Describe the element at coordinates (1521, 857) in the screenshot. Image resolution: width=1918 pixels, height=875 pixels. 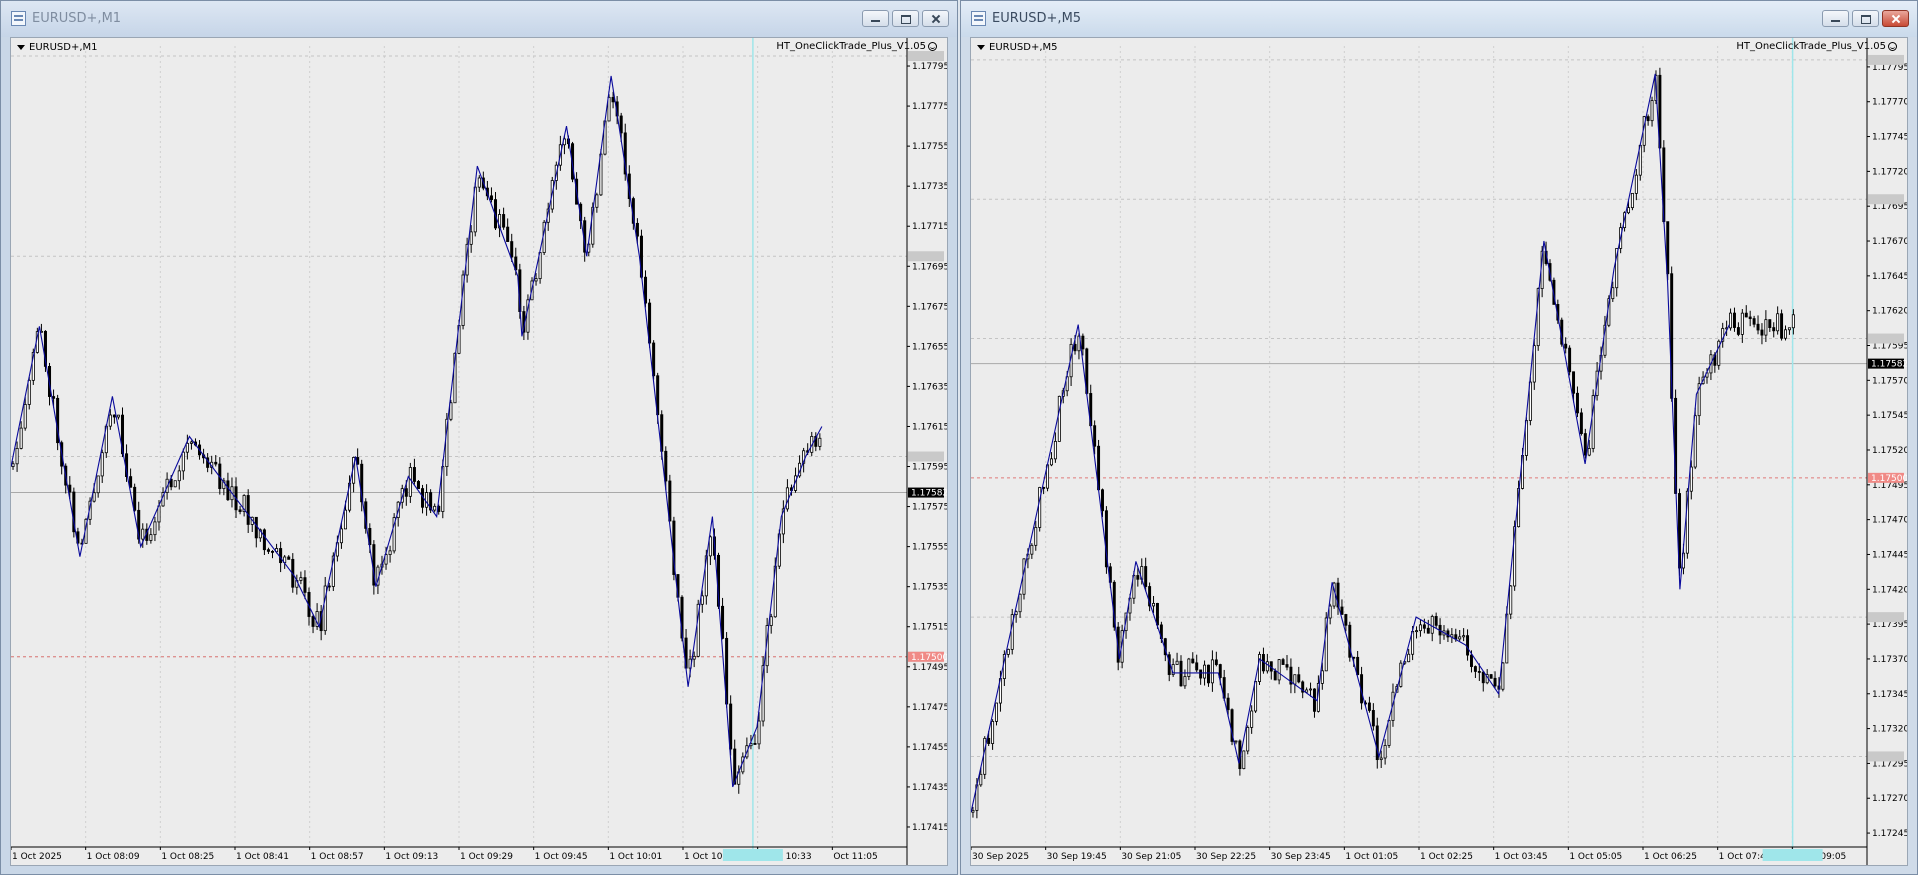
I see `time-tick-label: 1 Oct 03:45` at that location.